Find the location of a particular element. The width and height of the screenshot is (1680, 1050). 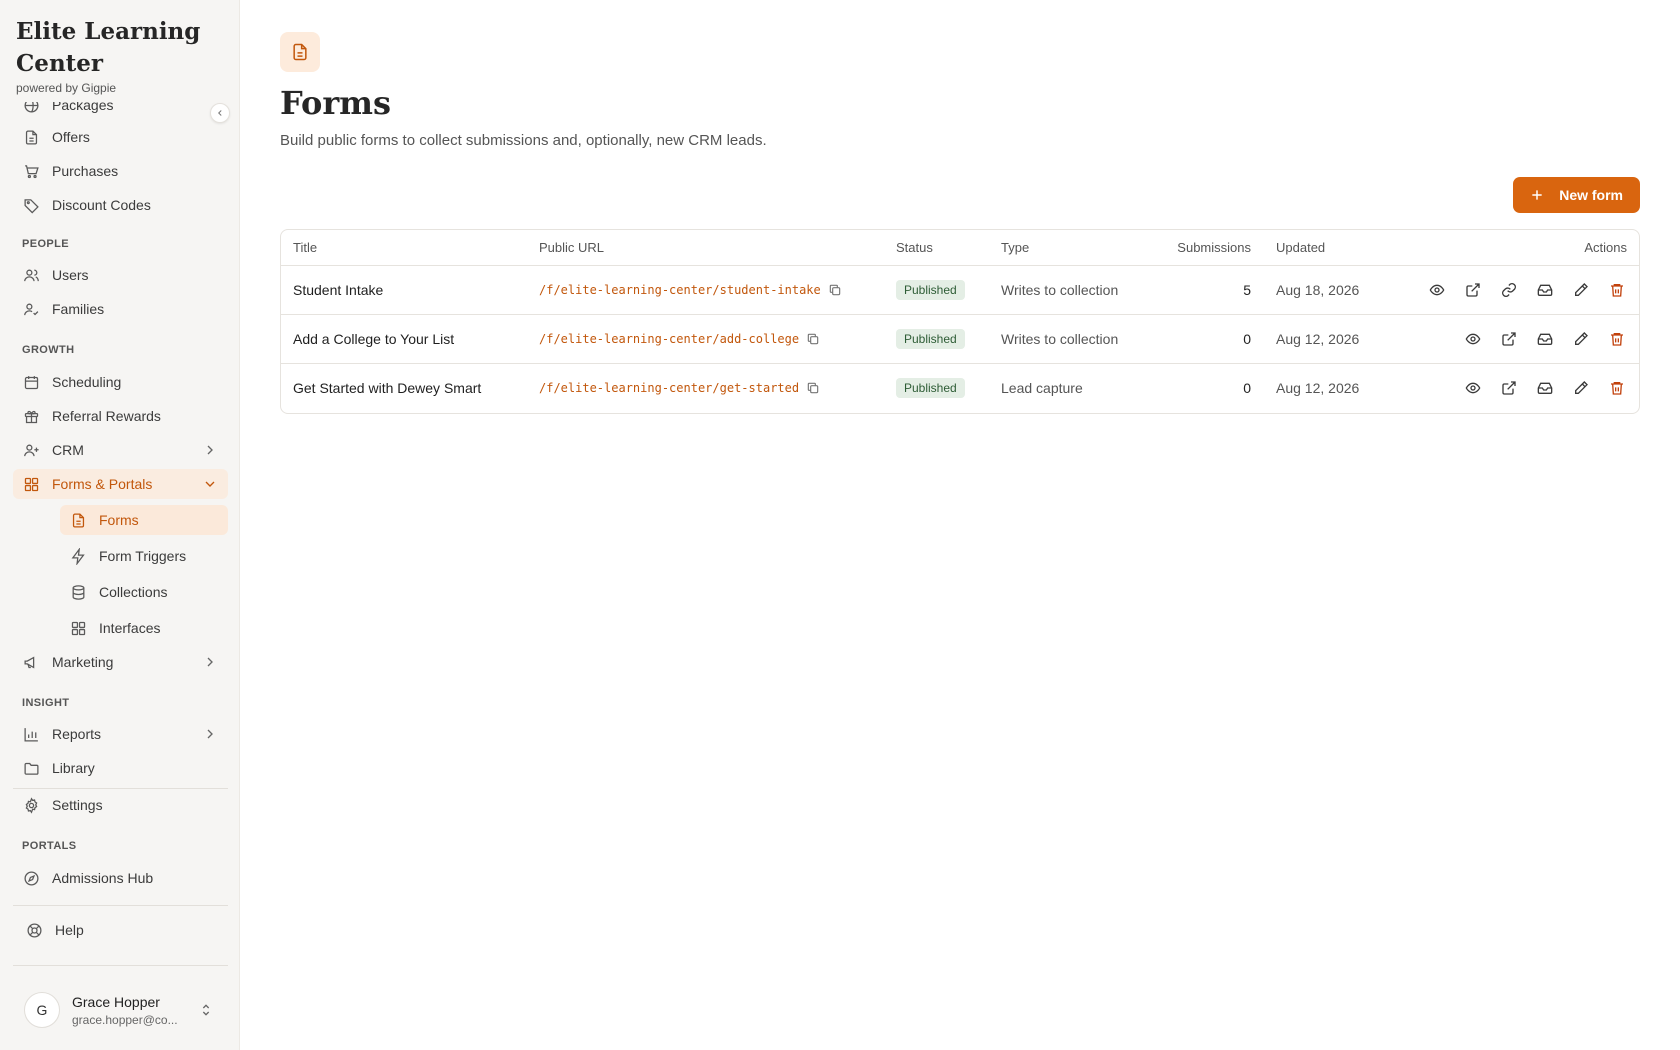

chevron-down-icon is located at coordinates (210, 484).